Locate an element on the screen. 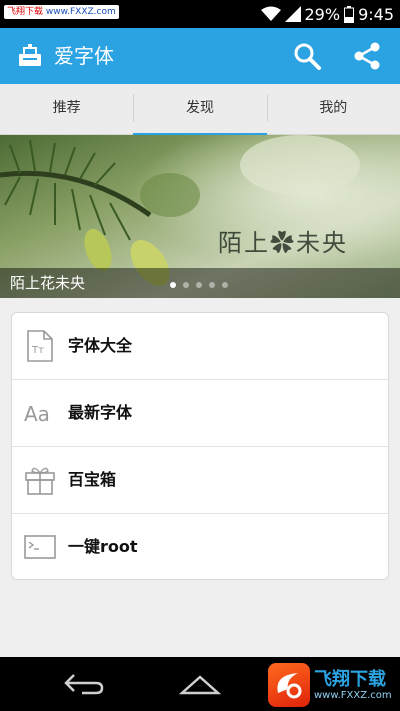  battery-percent: 29% is located at coordinates (322, 14).